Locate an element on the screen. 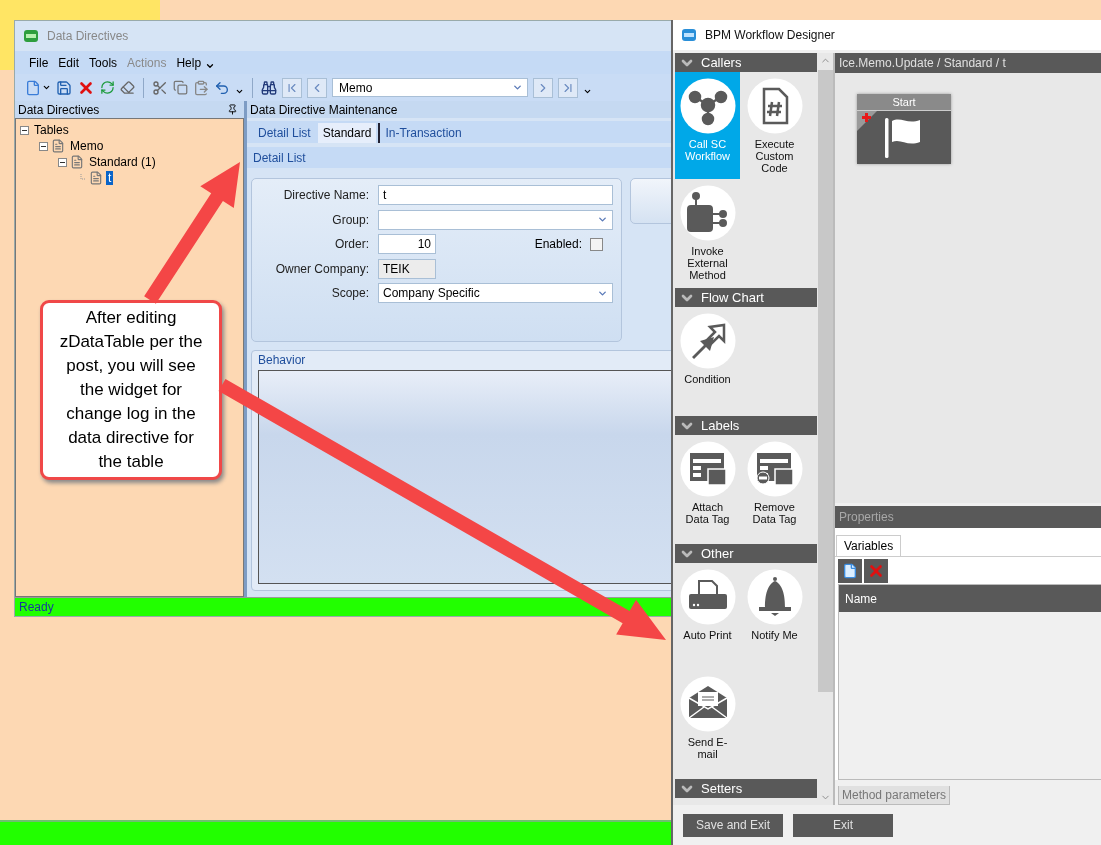  code-symbol-icon is located at coordinates (774, 106).